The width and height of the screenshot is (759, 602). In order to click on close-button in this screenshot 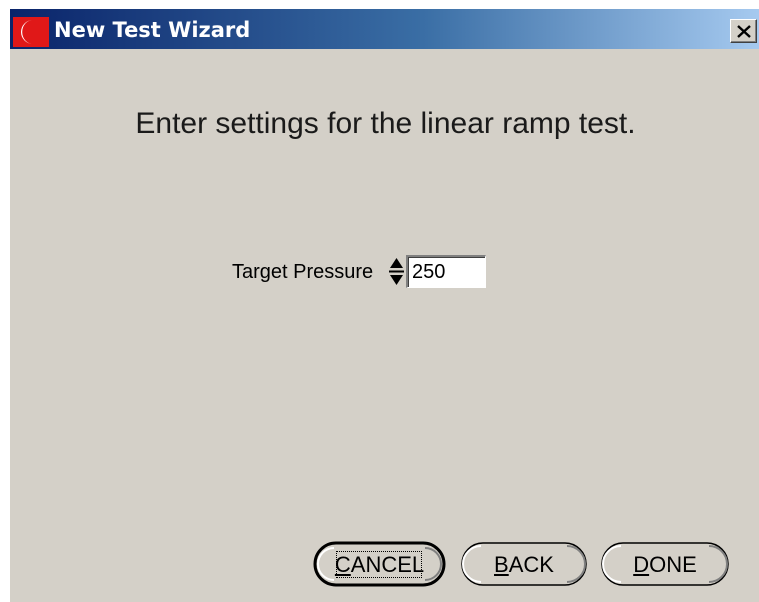, I will do `click(743, 31)`.